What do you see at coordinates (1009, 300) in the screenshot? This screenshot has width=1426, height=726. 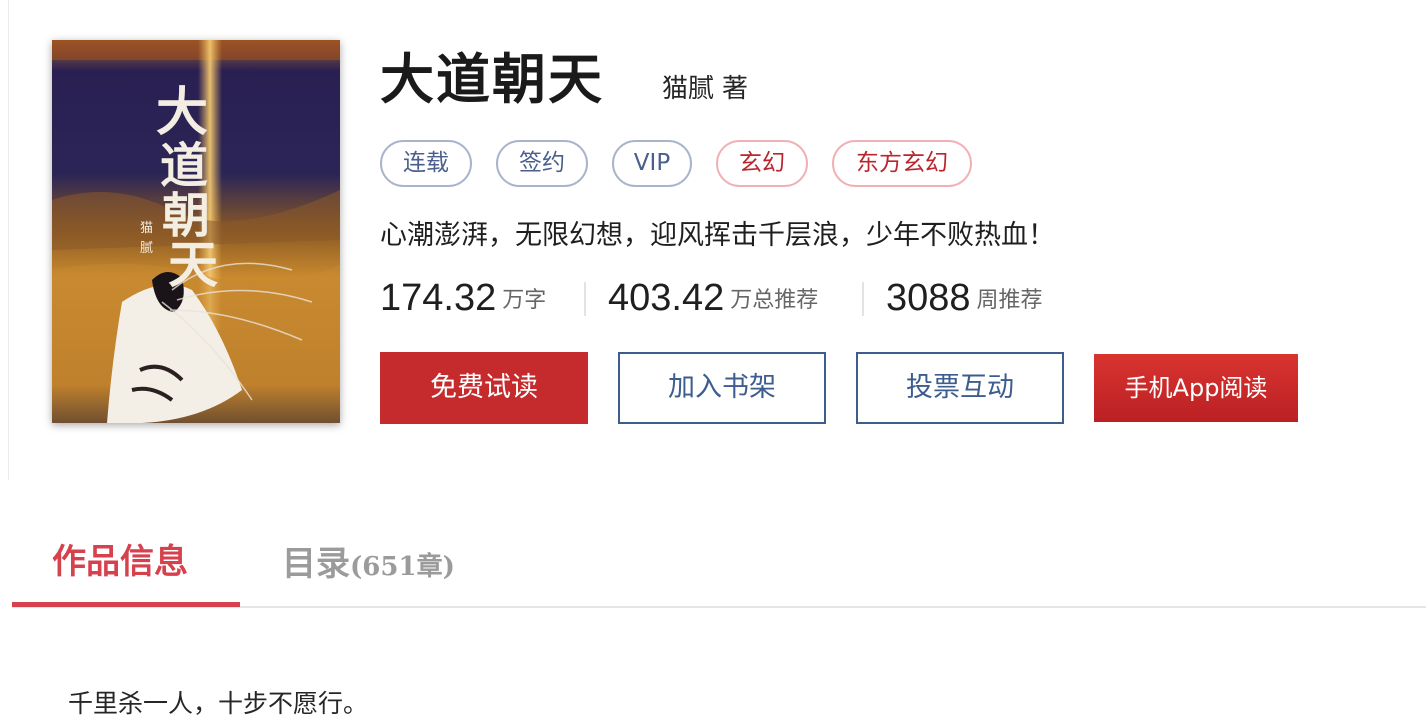 I see `stat-weekly-recommend-unit: 周推荐` at bounding box center [1009, 300].